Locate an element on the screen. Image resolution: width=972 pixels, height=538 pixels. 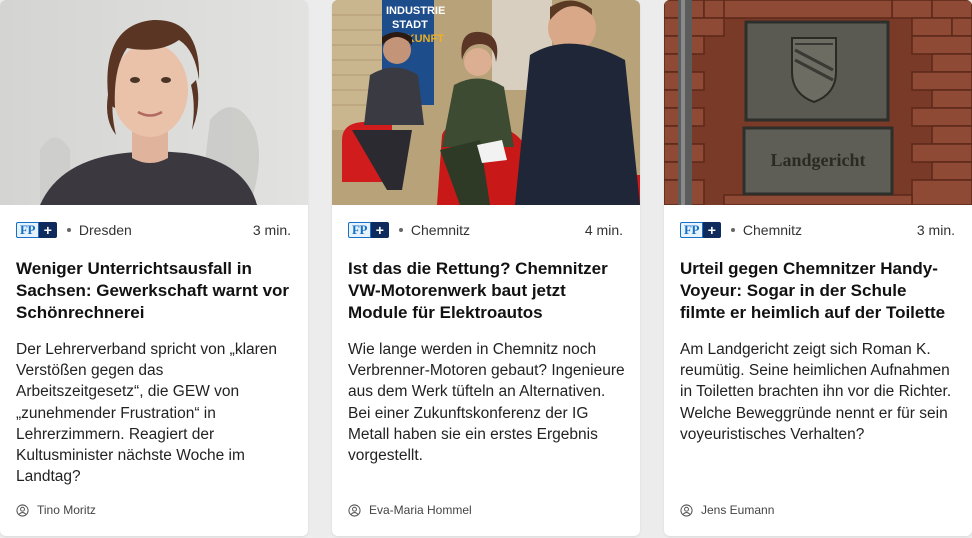
article-author: Jens Eumann is located at coordinates (818, 510).